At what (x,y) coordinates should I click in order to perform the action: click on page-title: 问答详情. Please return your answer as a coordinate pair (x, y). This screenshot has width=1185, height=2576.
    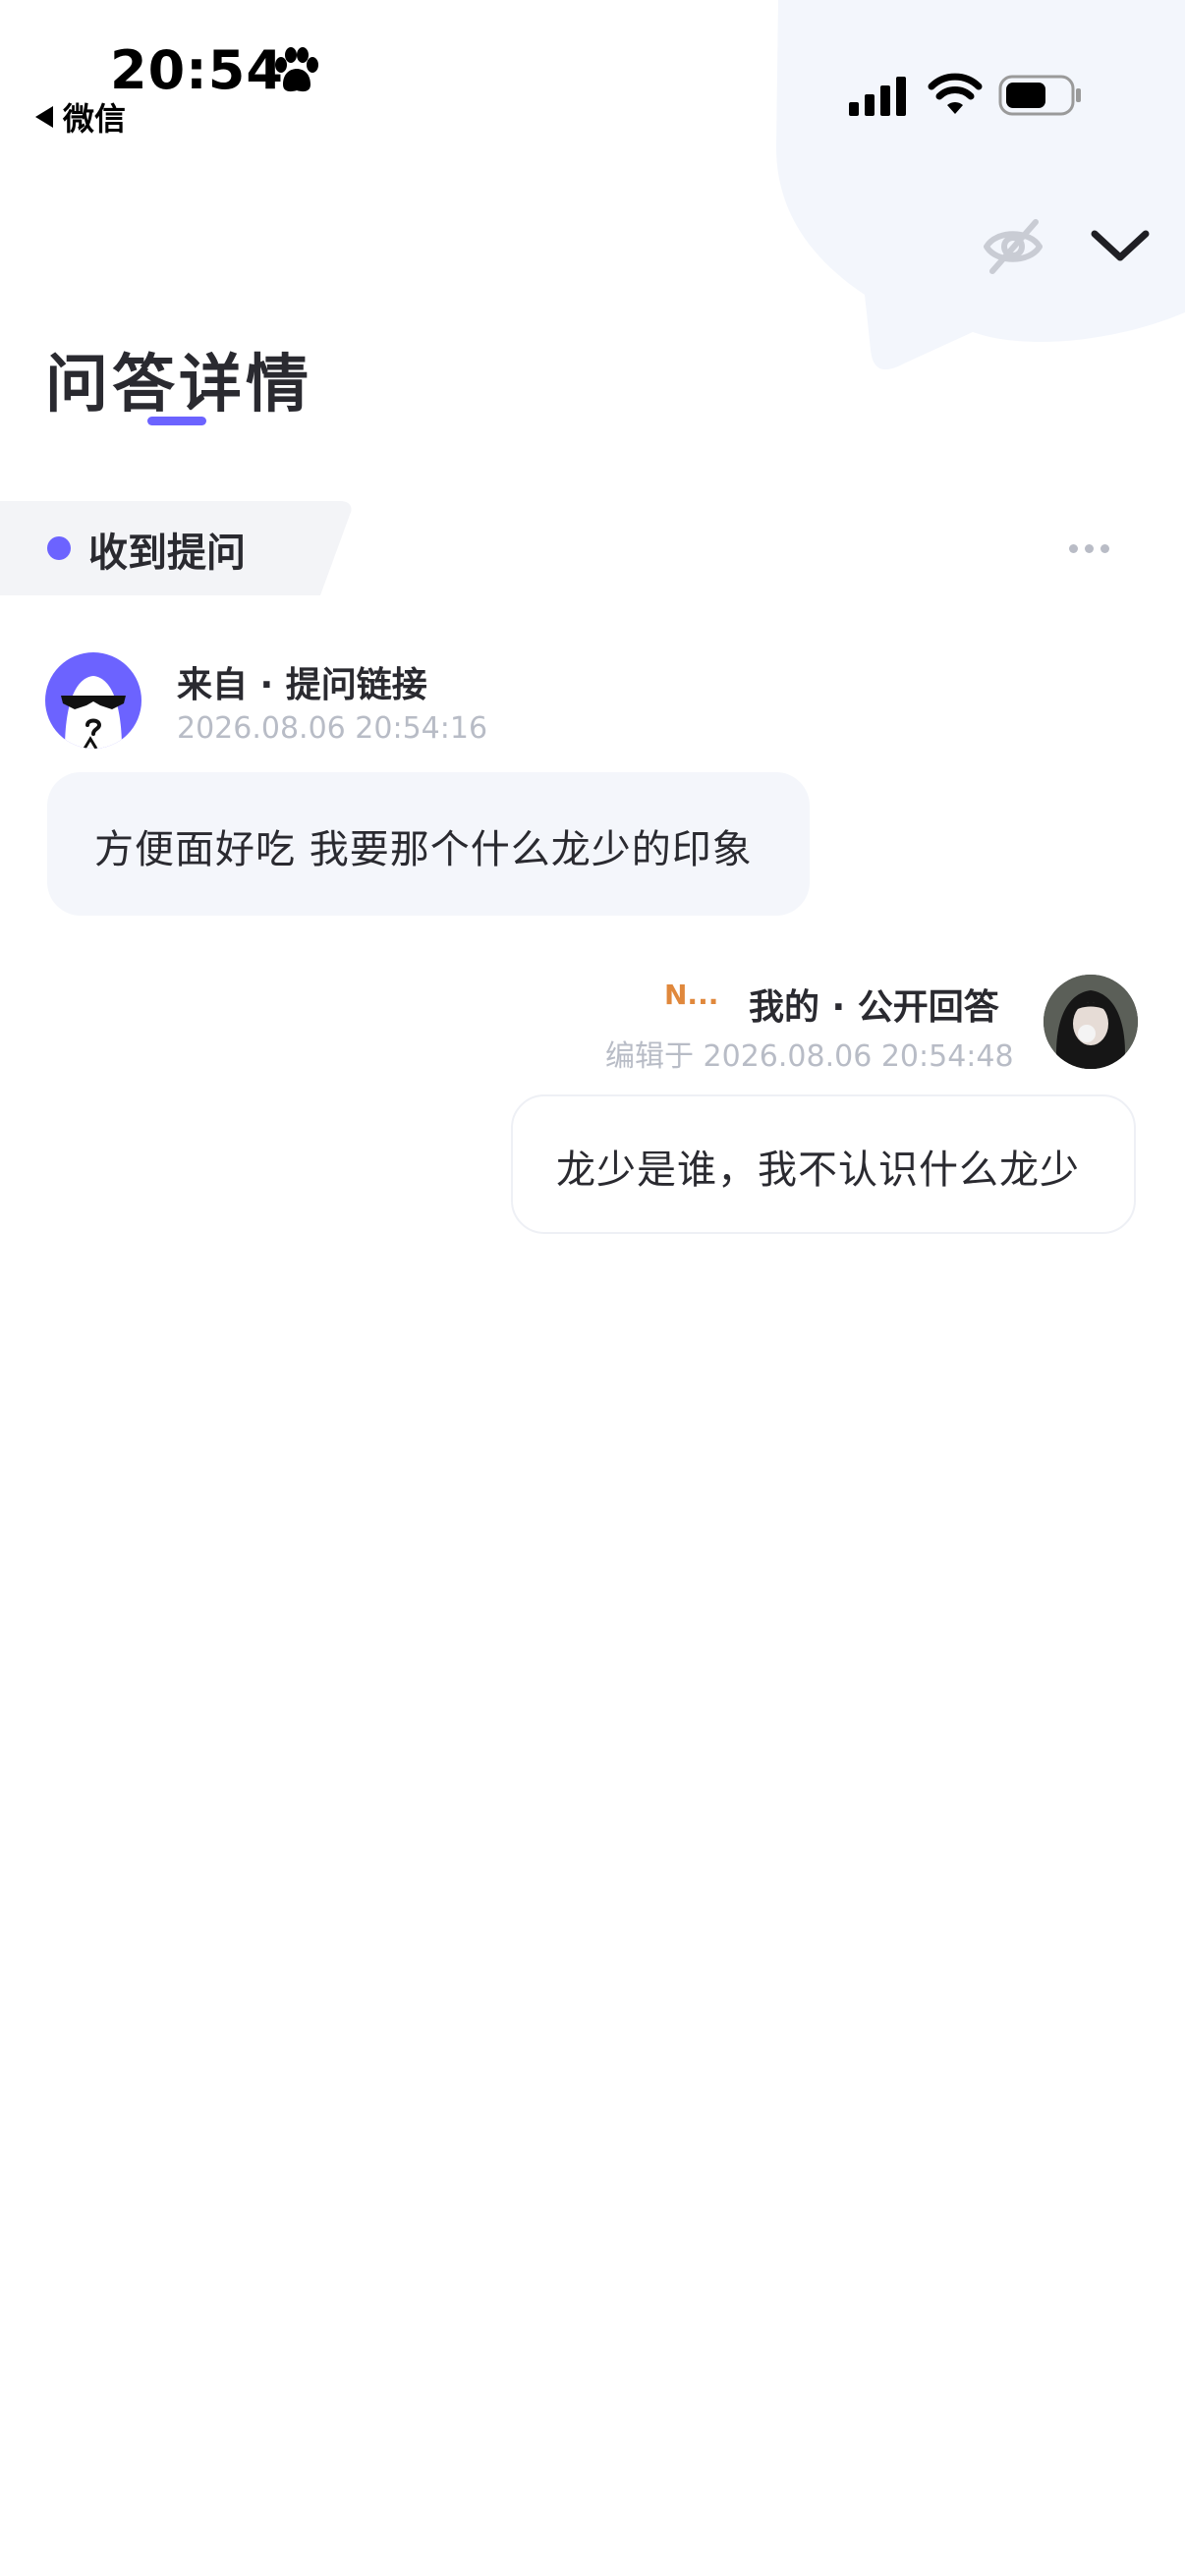
    Looking at the image, I should click on (179, 385).